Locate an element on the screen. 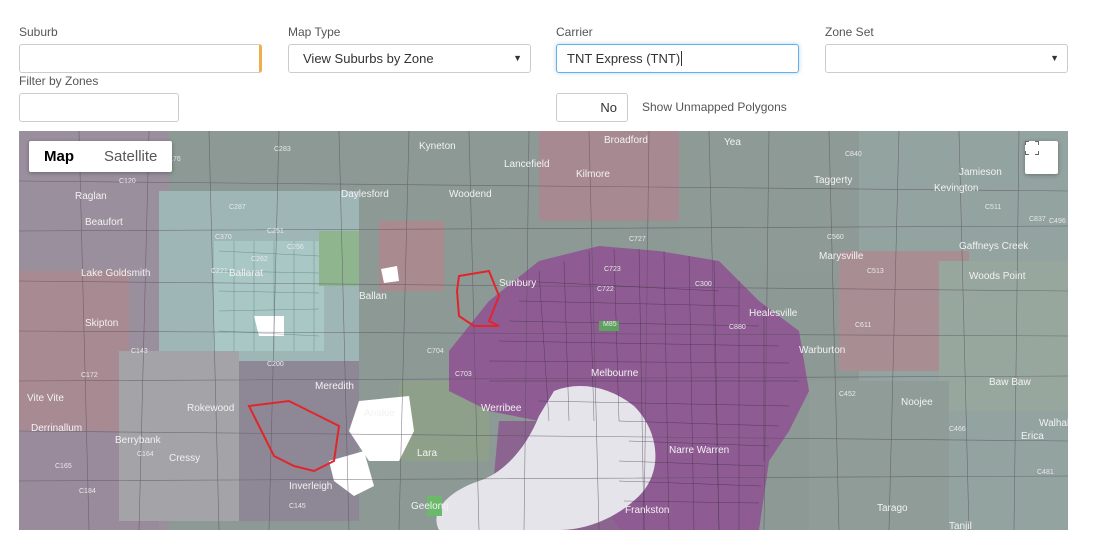 This screenshot has width=1106, height=550. place-label: Lara is located at coordinates (427, 453).